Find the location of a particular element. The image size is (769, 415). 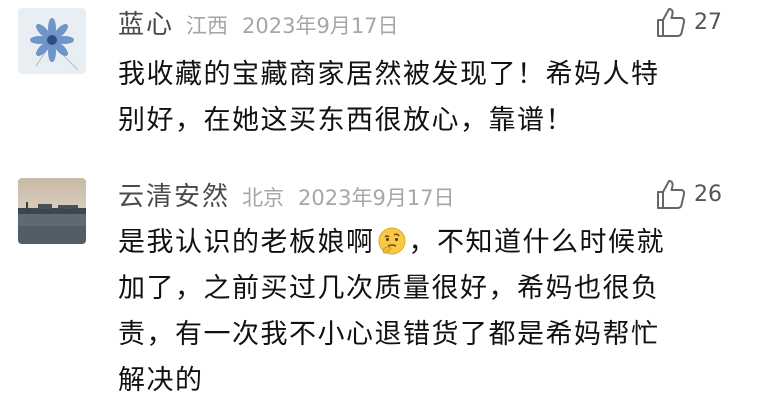

comment-line: 加了，之前买过几次质量很好，希妈也很负 is located at coordinates (389, 288).